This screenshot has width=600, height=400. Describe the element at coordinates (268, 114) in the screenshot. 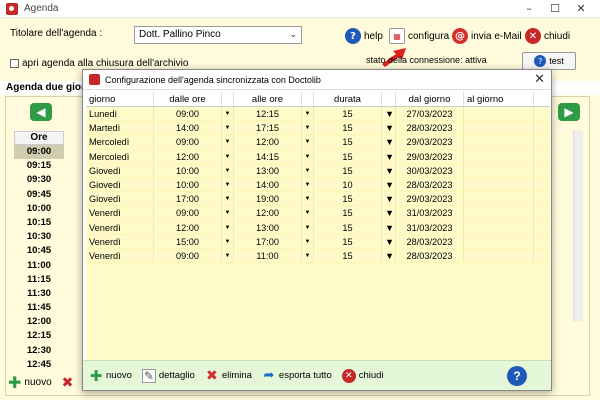

I see `cell-to: 12:15` at that location.